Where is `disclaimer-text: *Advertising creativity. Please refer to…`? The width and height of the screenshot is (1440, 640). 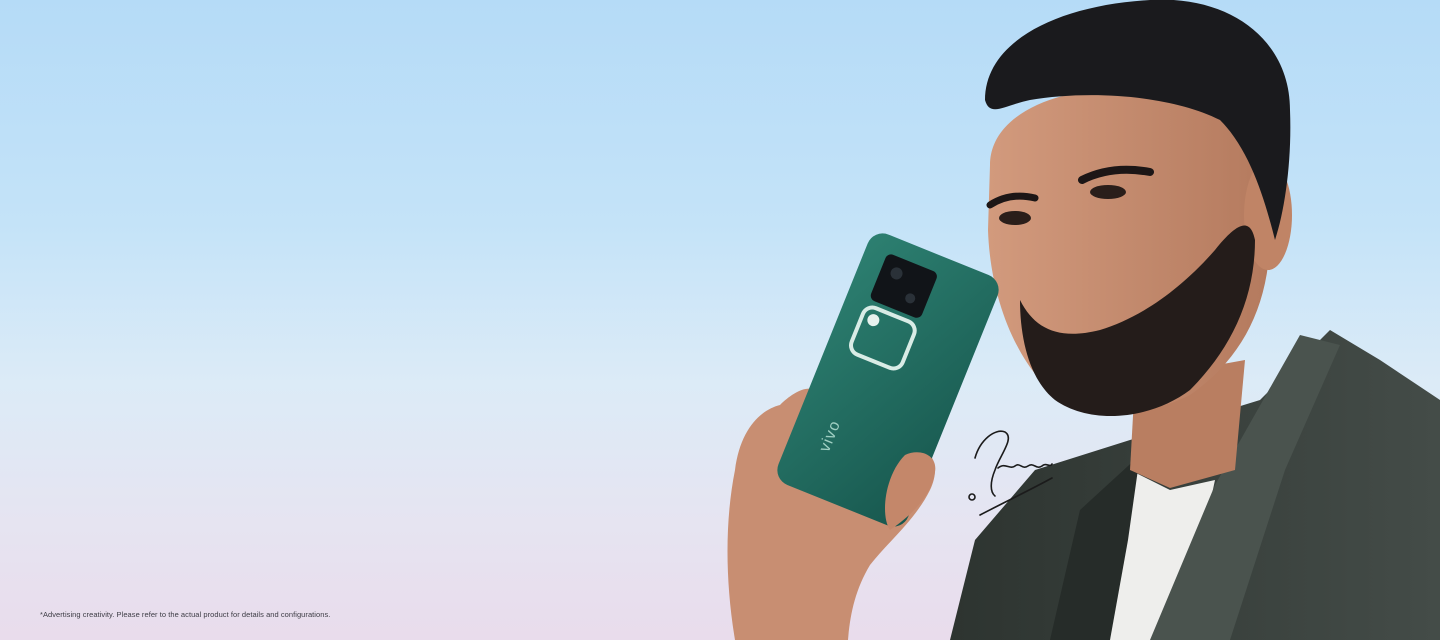 disclaimer-text: *Advertising creativity. Please refer to… is located at coordinates (185, 614).